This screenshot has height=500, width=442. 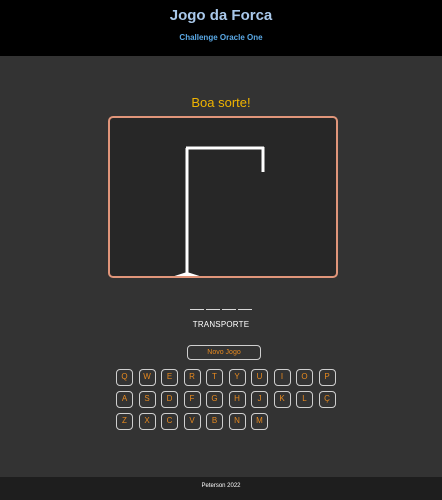 I want to click on footer-credit: Peterson 2022, so click(x=221, y=486).